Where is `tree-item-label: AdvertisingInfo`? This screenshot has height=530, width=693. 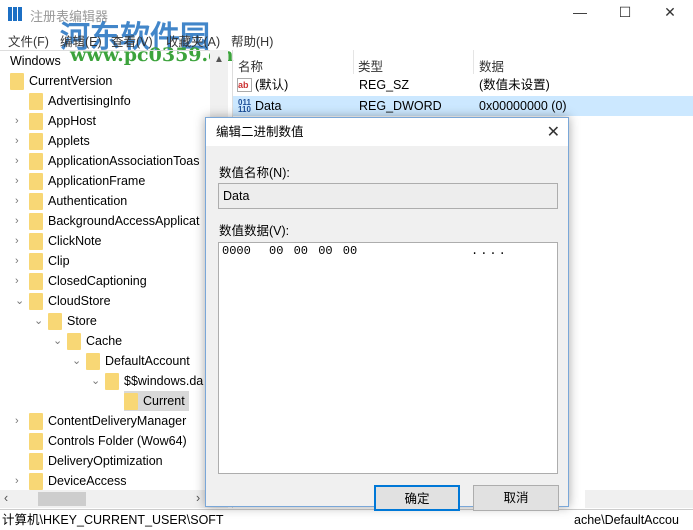 tree-item-label: AdvertisingInfo is located at coordinates (89, 101).